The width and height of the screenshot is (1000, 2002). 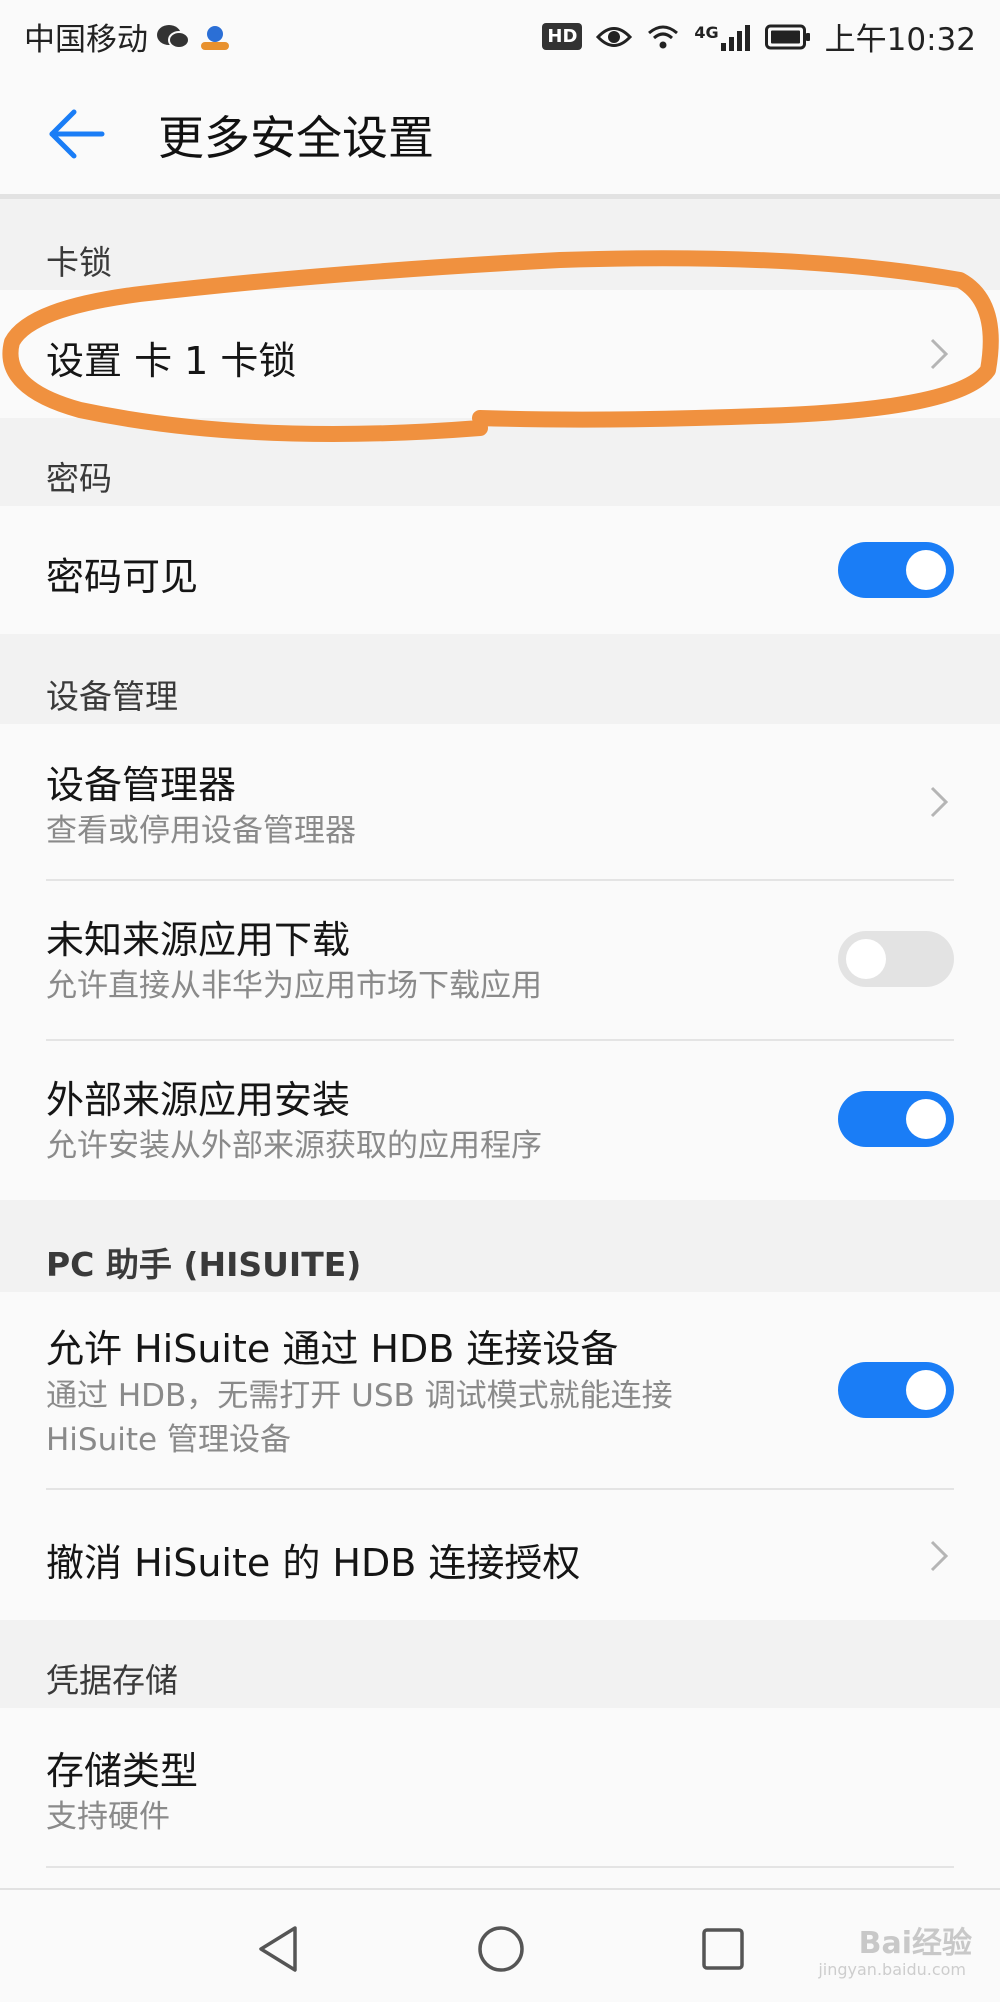 I want to click on divider, so click(x=500, y=1867).